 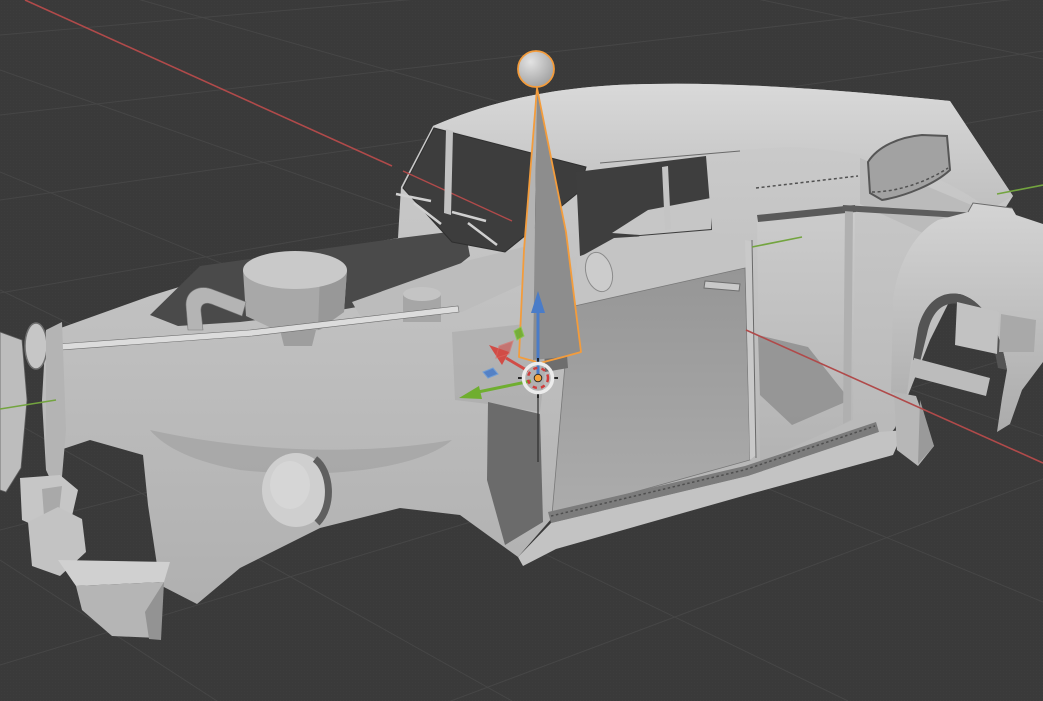 What do you see at coordinates (297, 490) in the screenshot?
I see `headlight` at bounding box center [297, 490].